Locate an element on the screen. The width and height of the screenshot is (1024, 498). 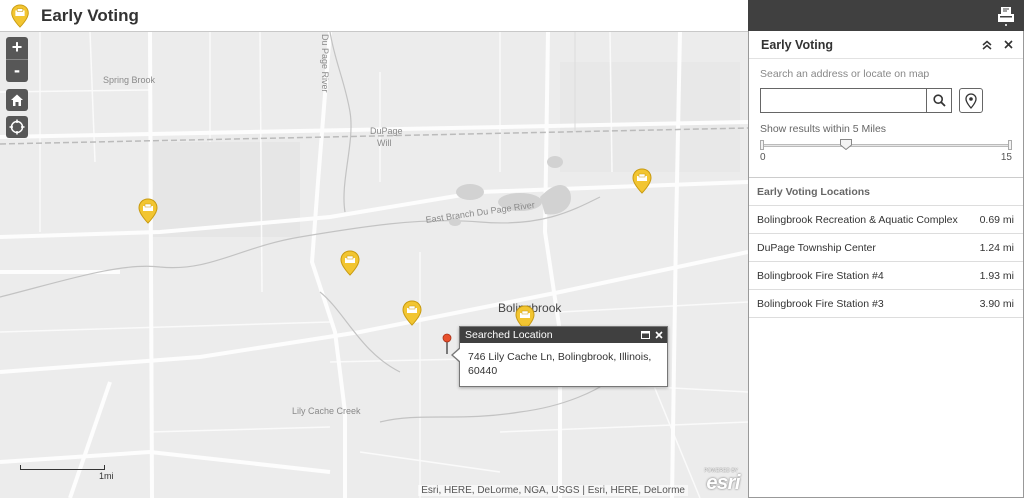
radius-text: Show results within 5 Miles is located at coordinates (823, 129).